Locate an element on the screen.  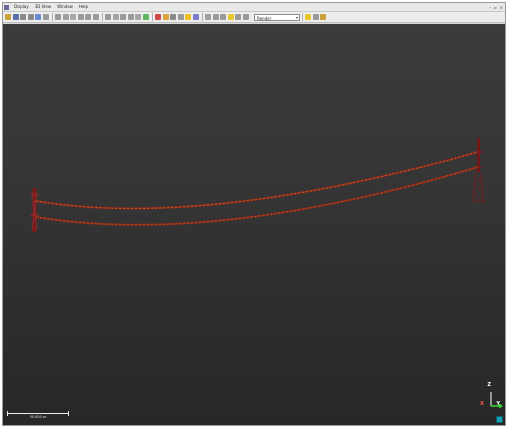
view-mode-select: Render is located at coordinates (277, 17).